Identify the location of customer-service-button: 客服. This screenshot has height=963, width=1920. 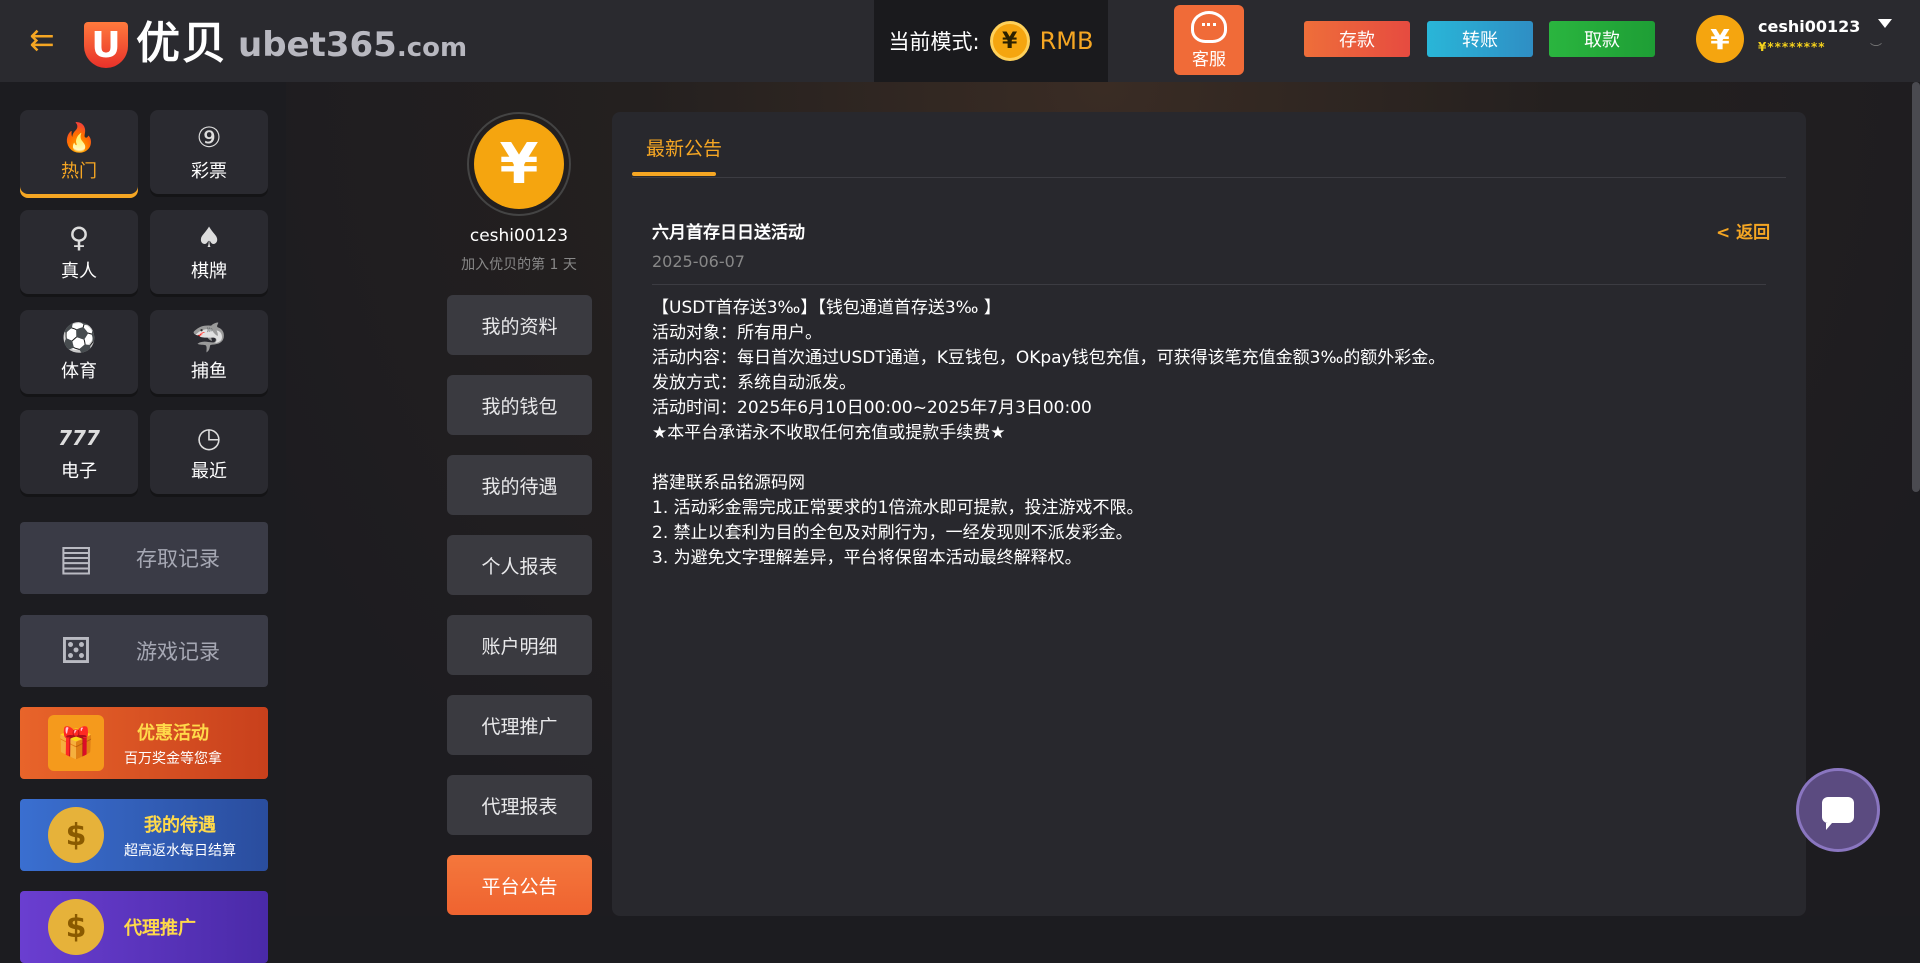
(1209, 40).